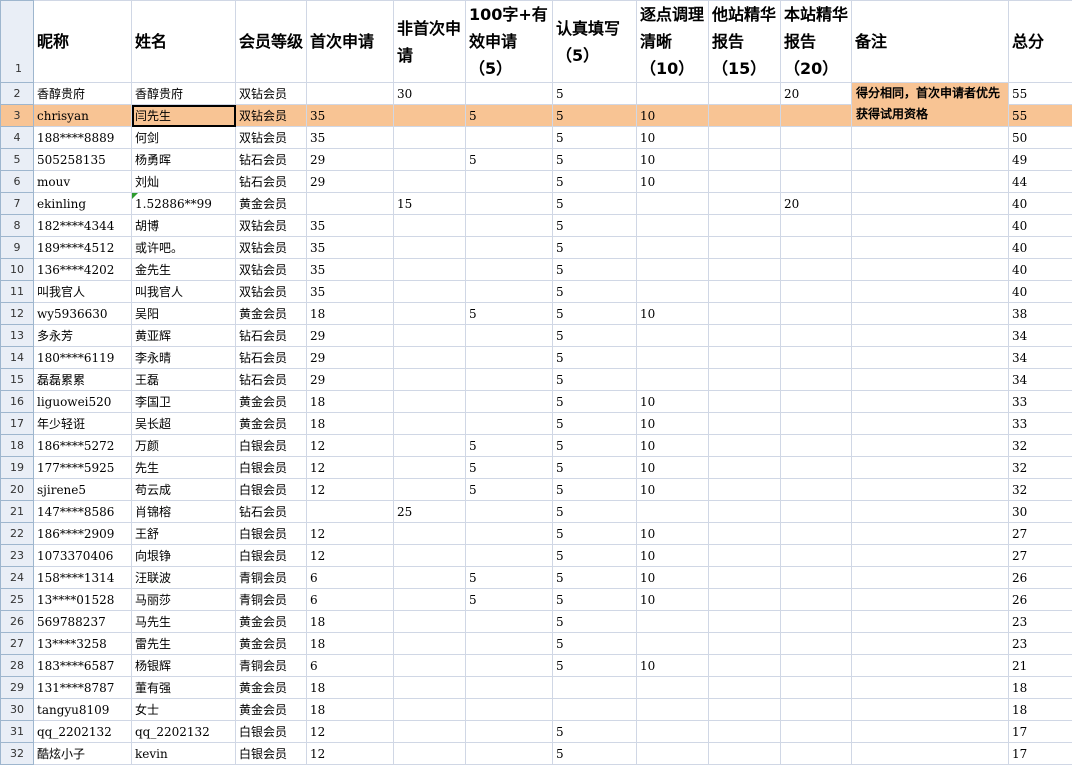  I want to click on cell-nickname: ekinling, so click(82, 203).